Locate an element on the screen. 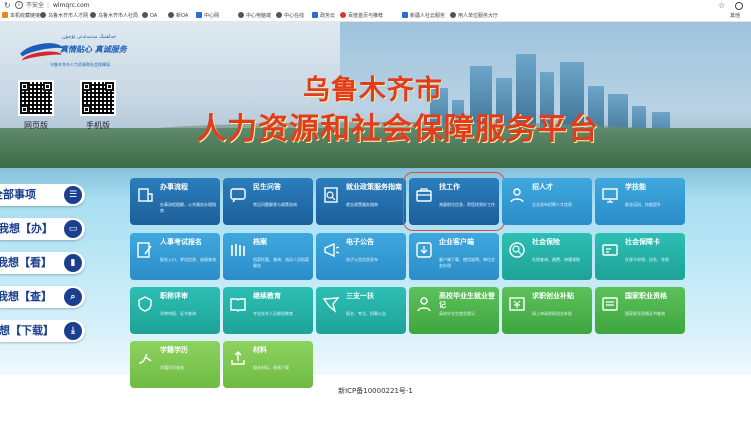  service-tile: 民生问答 常见问题解答与政策咨询 is located at coordinates (268, 201).